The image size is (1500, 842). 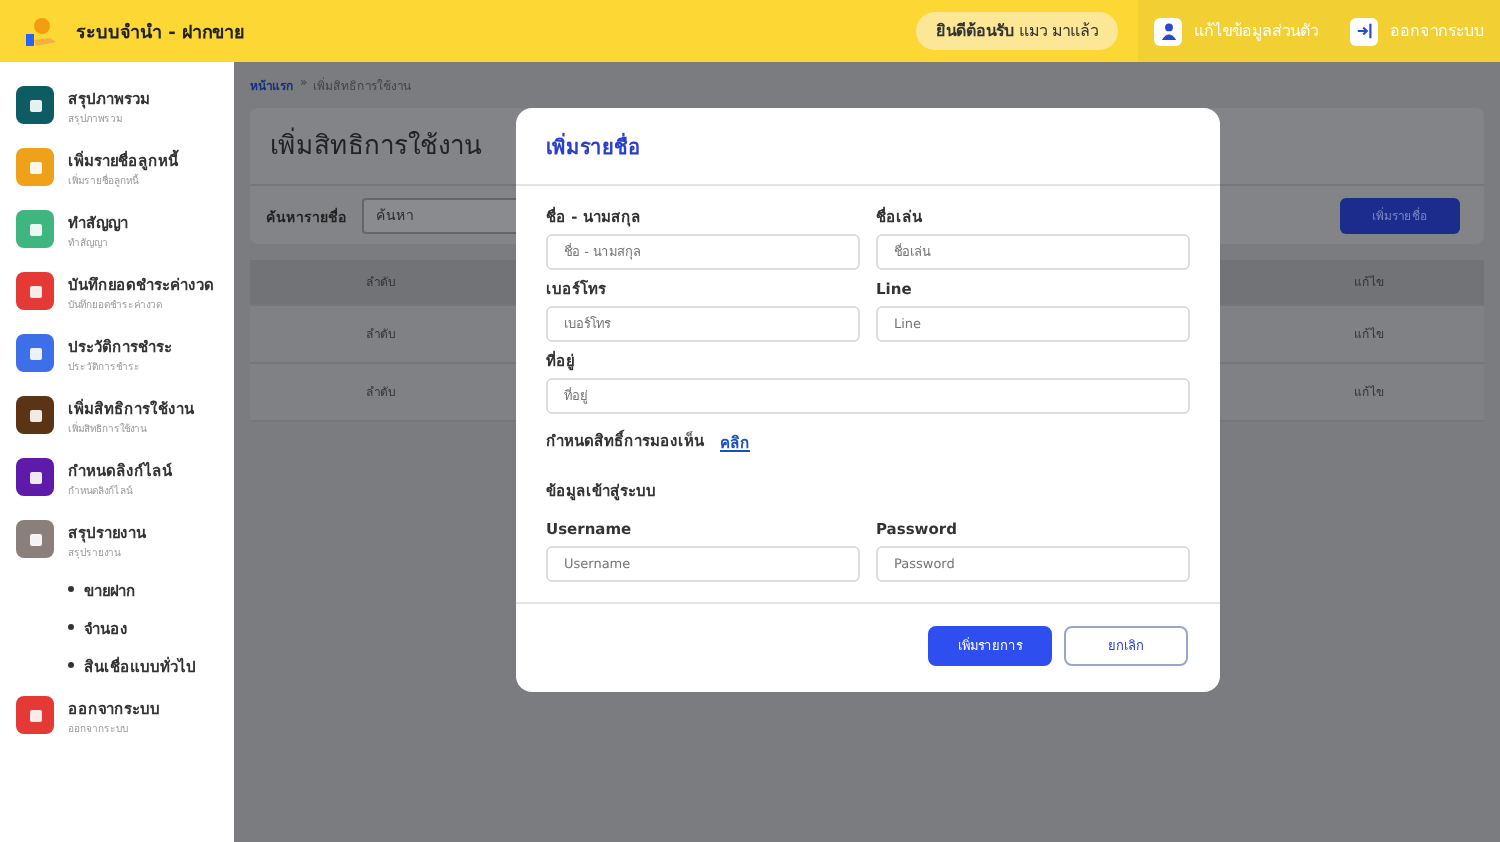 What do you see at coordinates (160, 32) in the screenshot?
I see `app-title: ระบบจำนำ - ฝากขาย` at bounding box center [160, 32].